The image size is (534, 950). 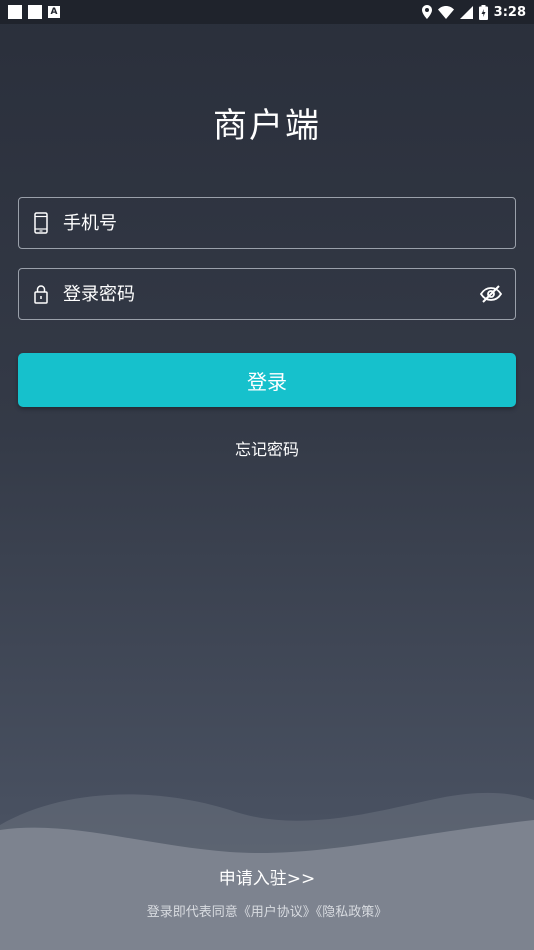 I want to click on agreement-text: 登录即代表同意《用户协议》《隐私政策》, so click(x=267, y=910).